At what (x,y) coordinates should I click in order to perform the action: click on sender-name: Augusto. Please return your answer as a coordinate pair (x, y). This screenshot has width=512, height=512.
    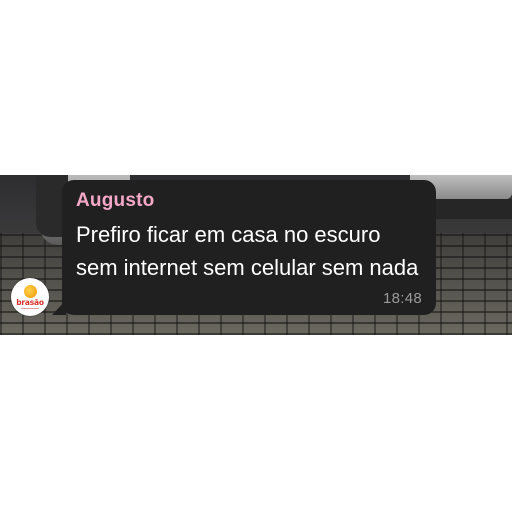
    Looking at the image, I should click on (115, 200).